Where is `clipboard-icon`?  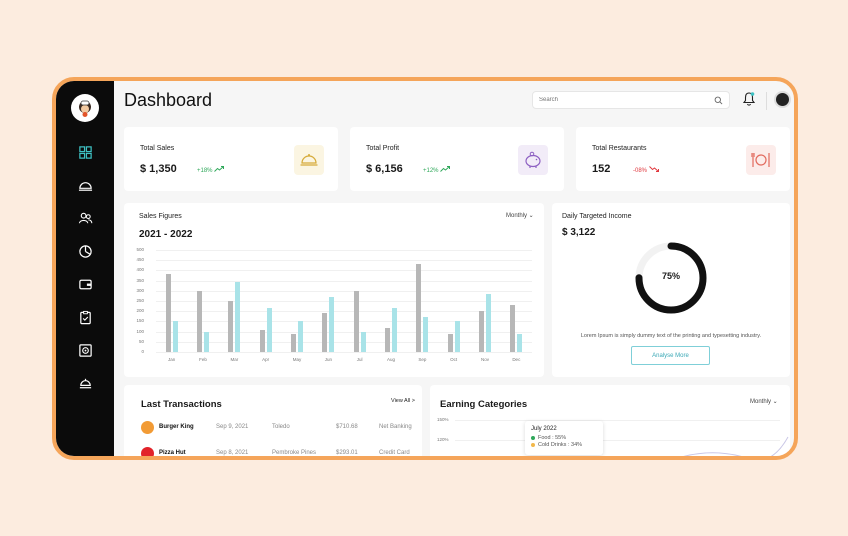
clipboard-icon is located at coordinates (85, 317).